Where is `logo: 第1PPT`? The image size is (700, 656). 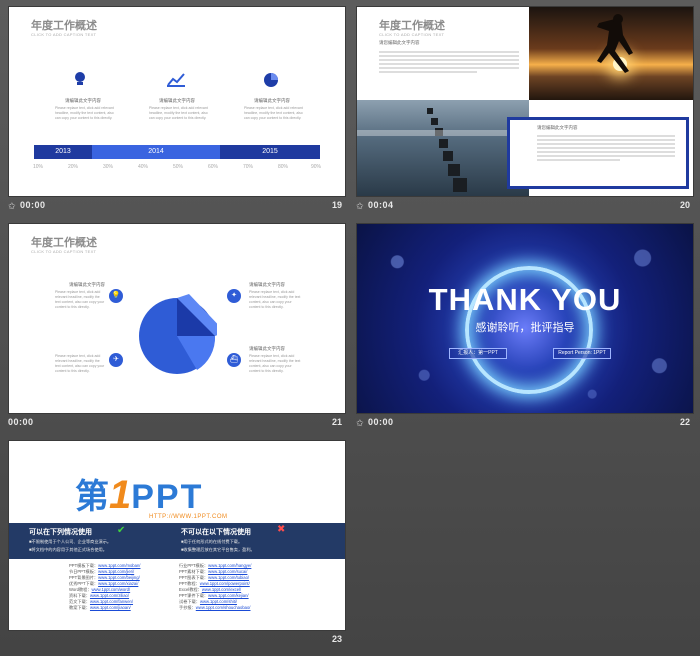
logo: 第1PPT is located at coordinates (139, 495).